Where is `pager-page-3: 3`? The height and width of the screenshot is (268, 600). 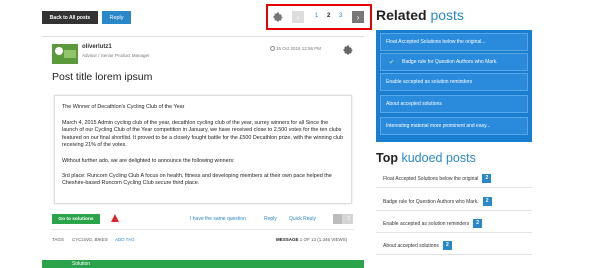 pager-page-3: 3 is located at coordinates (340, 16).